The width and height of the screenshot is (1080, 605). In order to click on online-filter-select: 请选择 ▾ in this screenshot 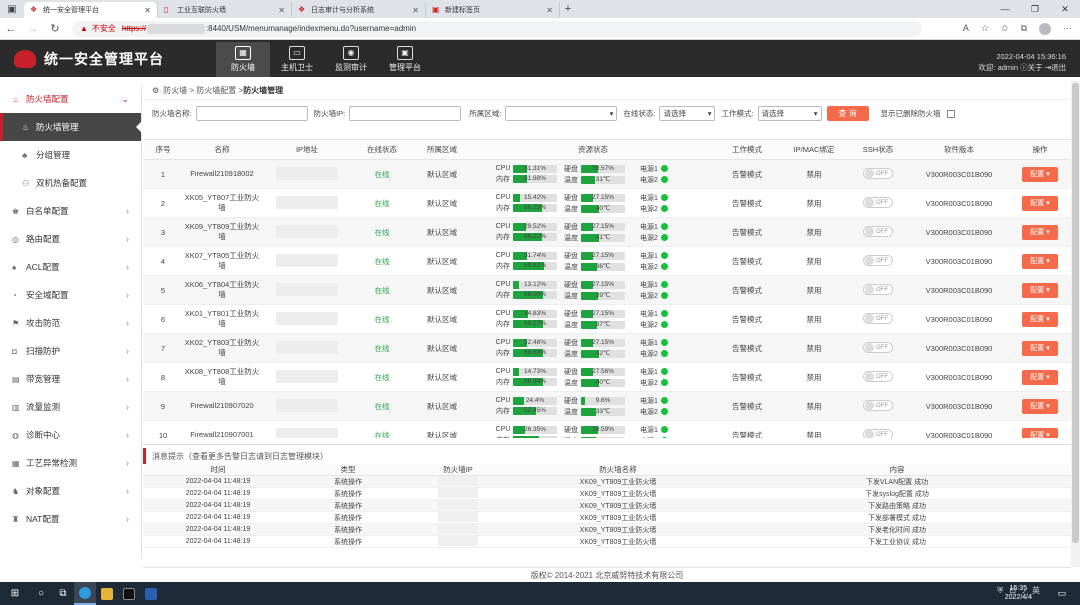, I will do `click(687, 113)`.